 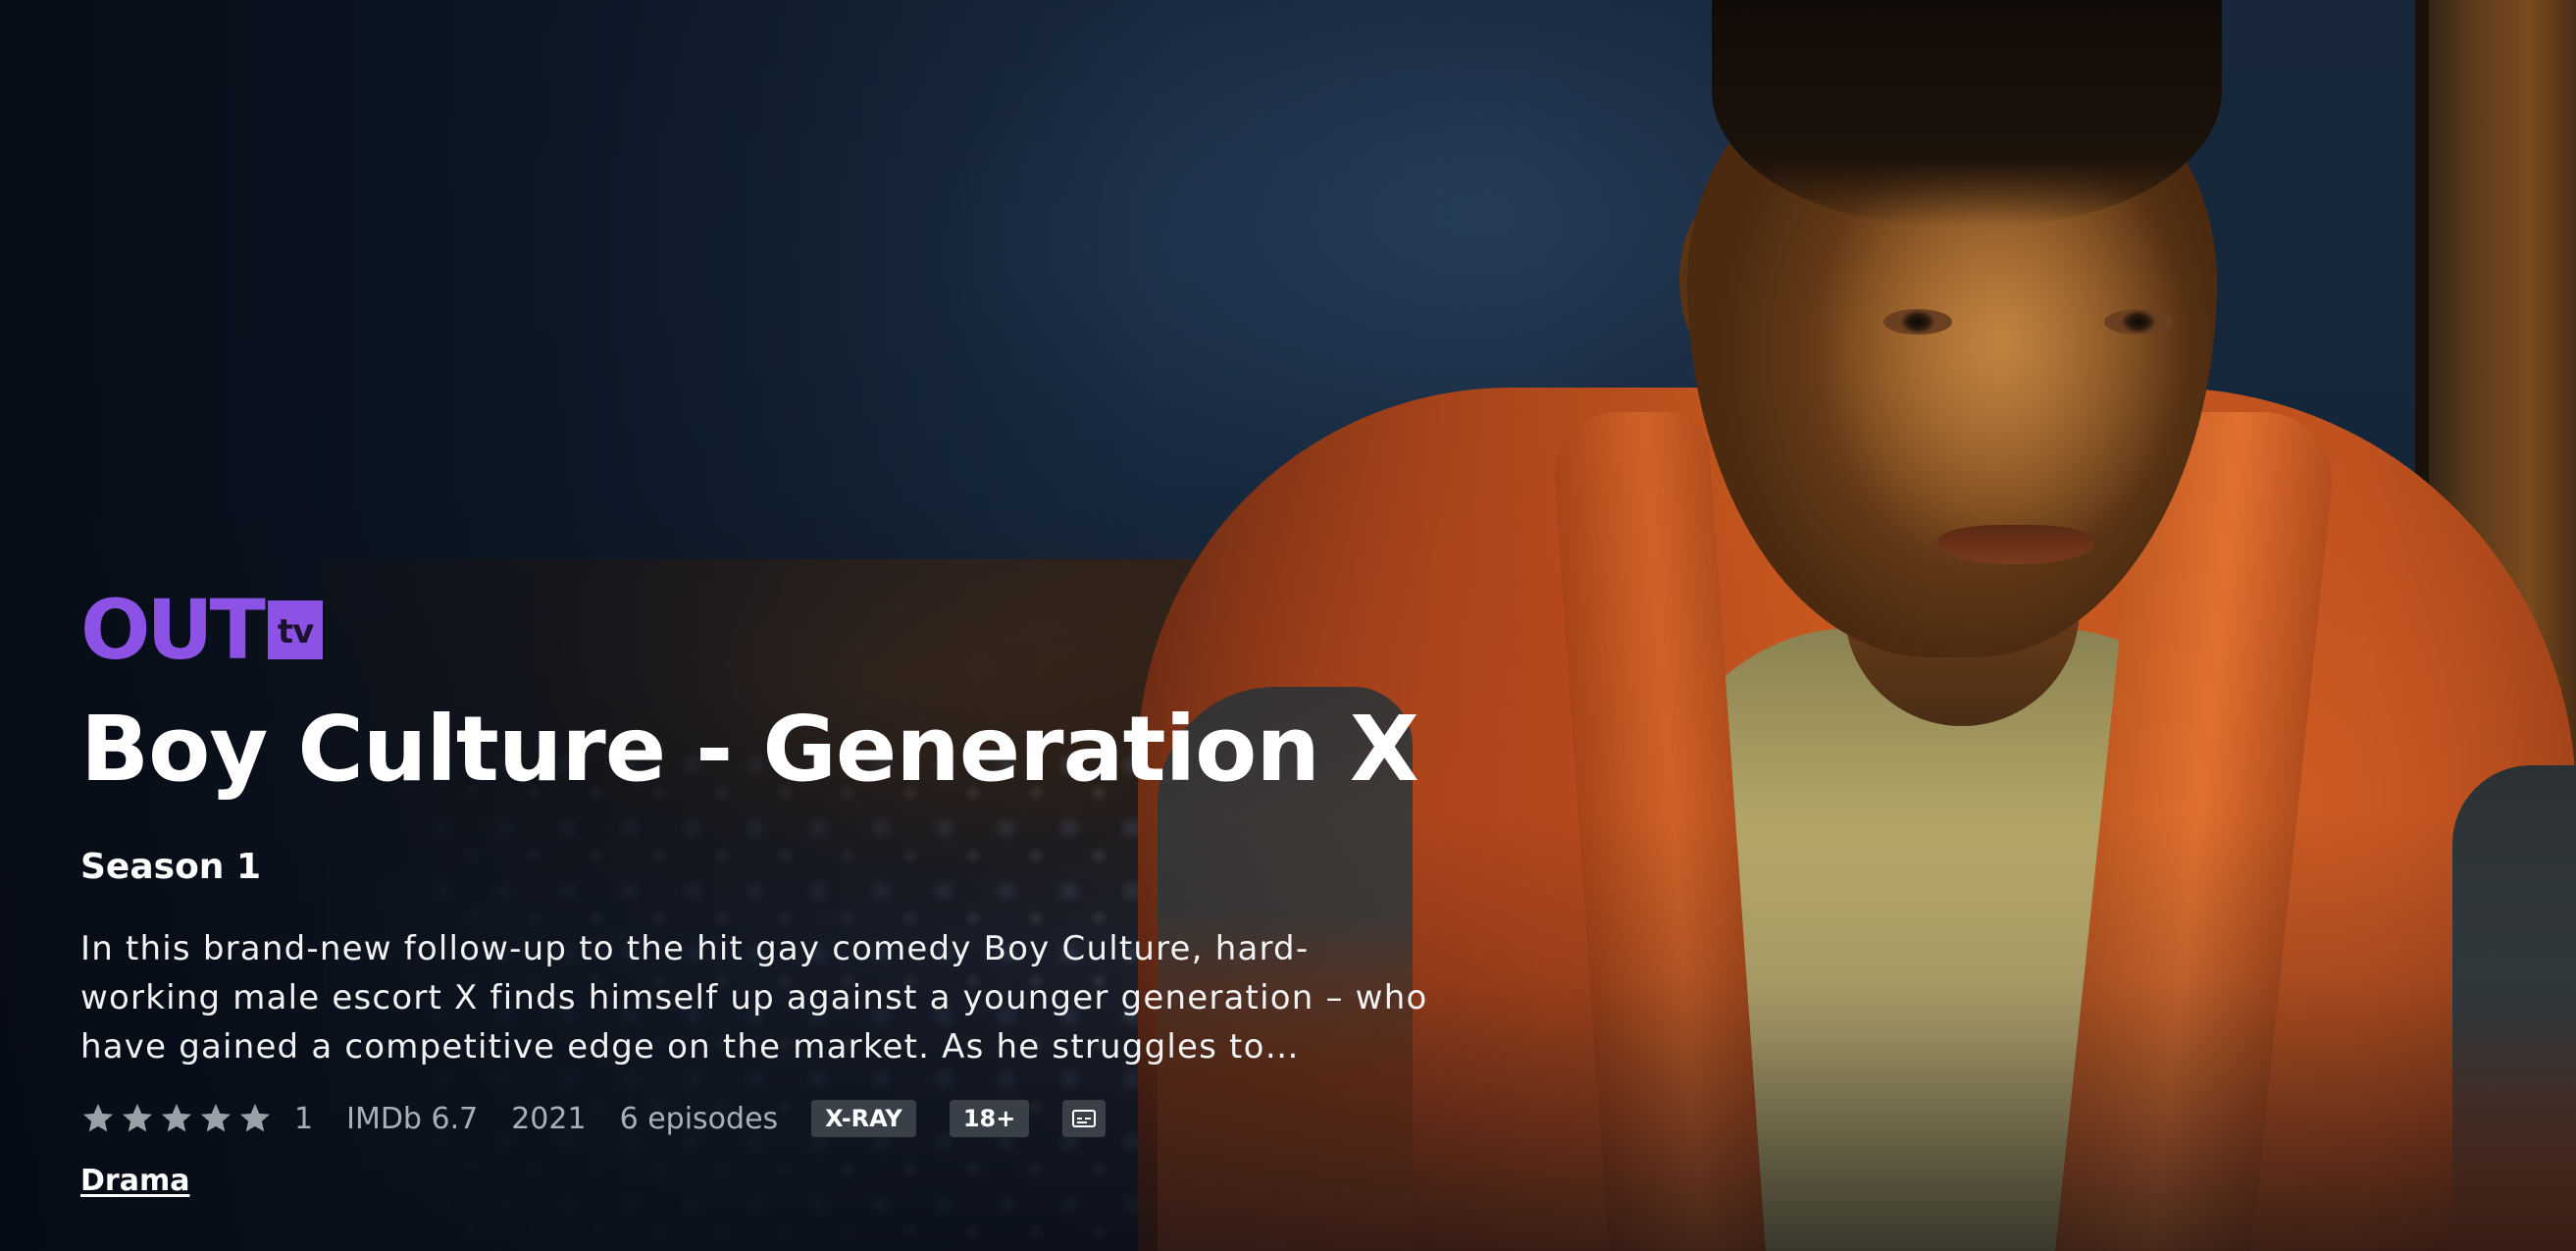 What do you see at coordinates (412, 1119) in the screenshot?
I see `imdb-rating: IMDb 6.7` at bounding box center [412, 1119].